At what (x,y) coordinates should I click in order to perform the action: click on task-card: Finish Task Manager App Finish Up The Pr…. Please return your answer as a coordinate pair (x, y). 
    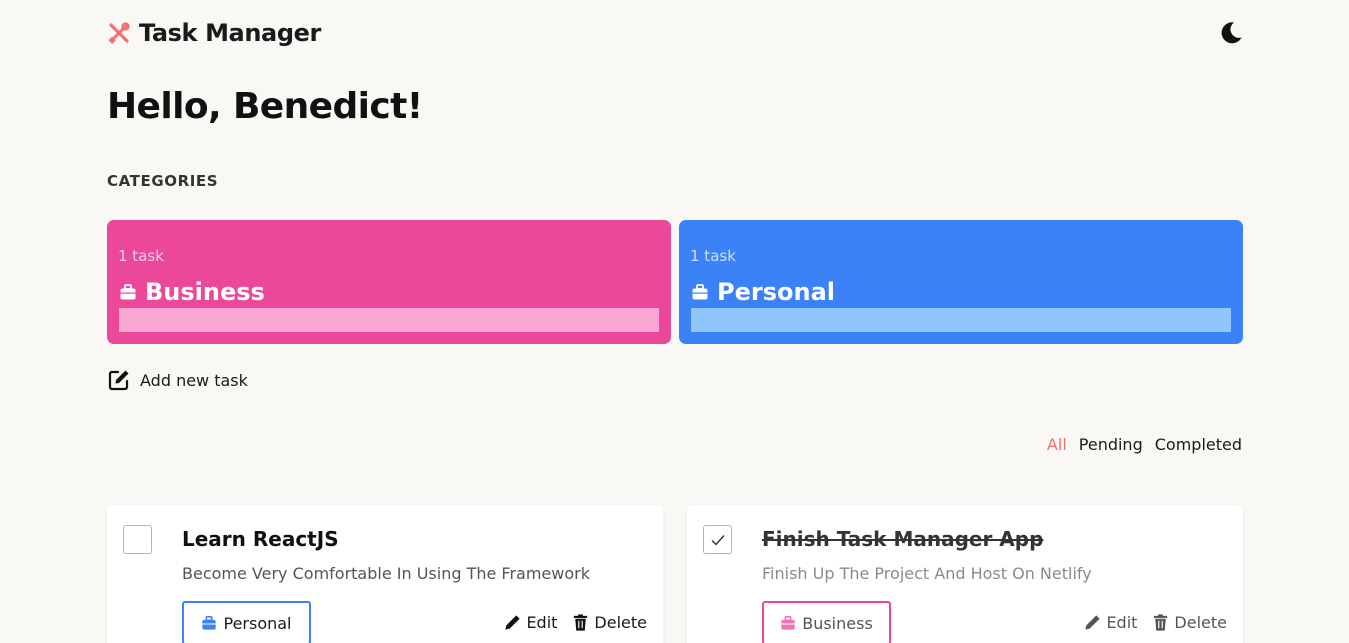
    Looking at the image, I should click on (965, 574).